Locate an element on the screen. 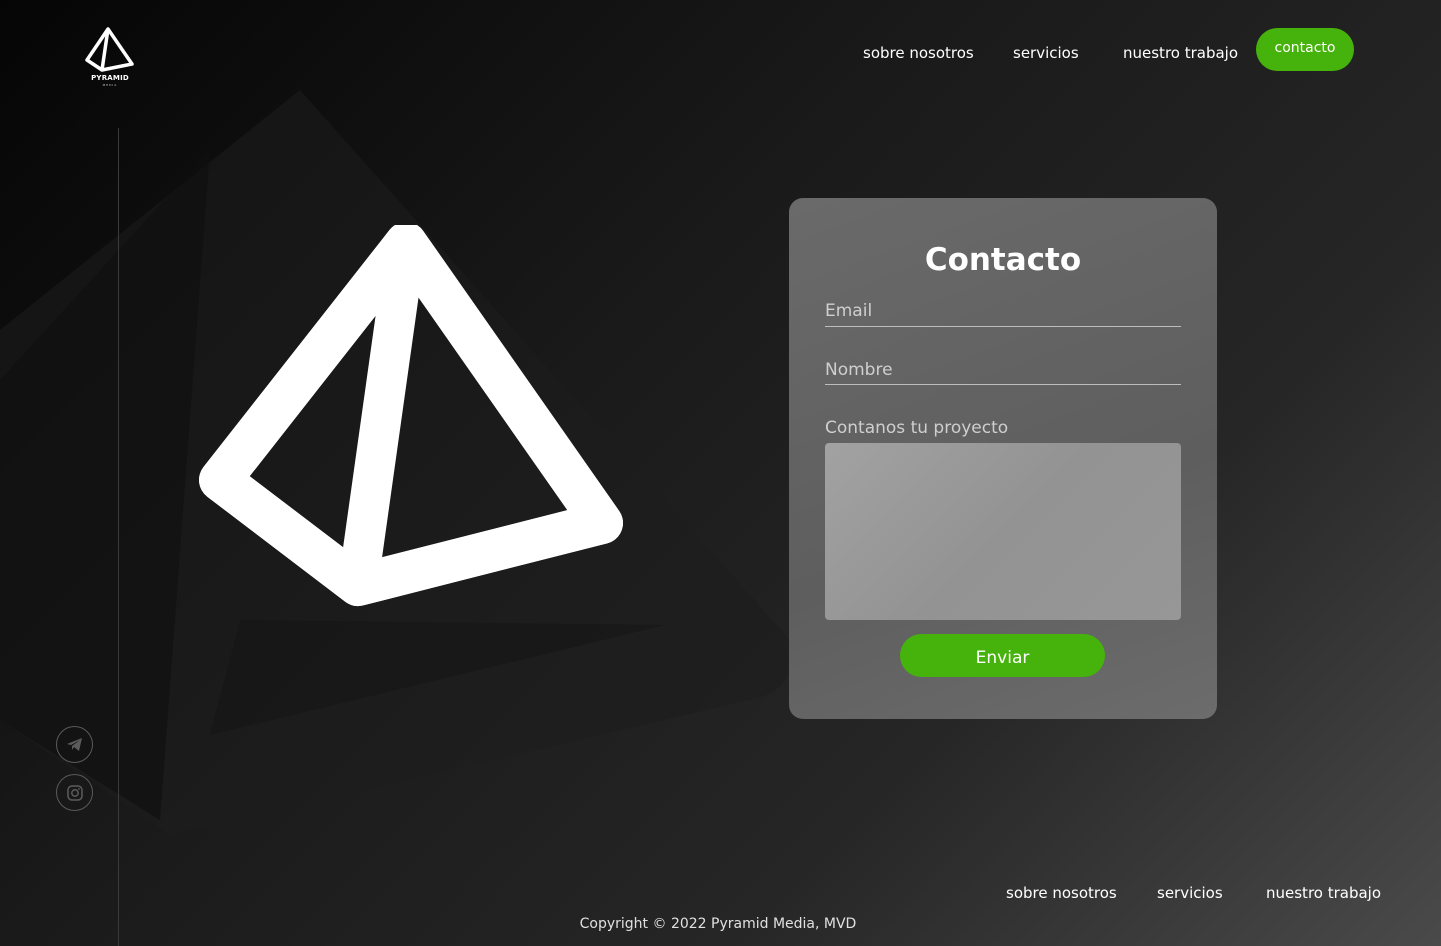  telegram-button is located at coordinates (74, 744).